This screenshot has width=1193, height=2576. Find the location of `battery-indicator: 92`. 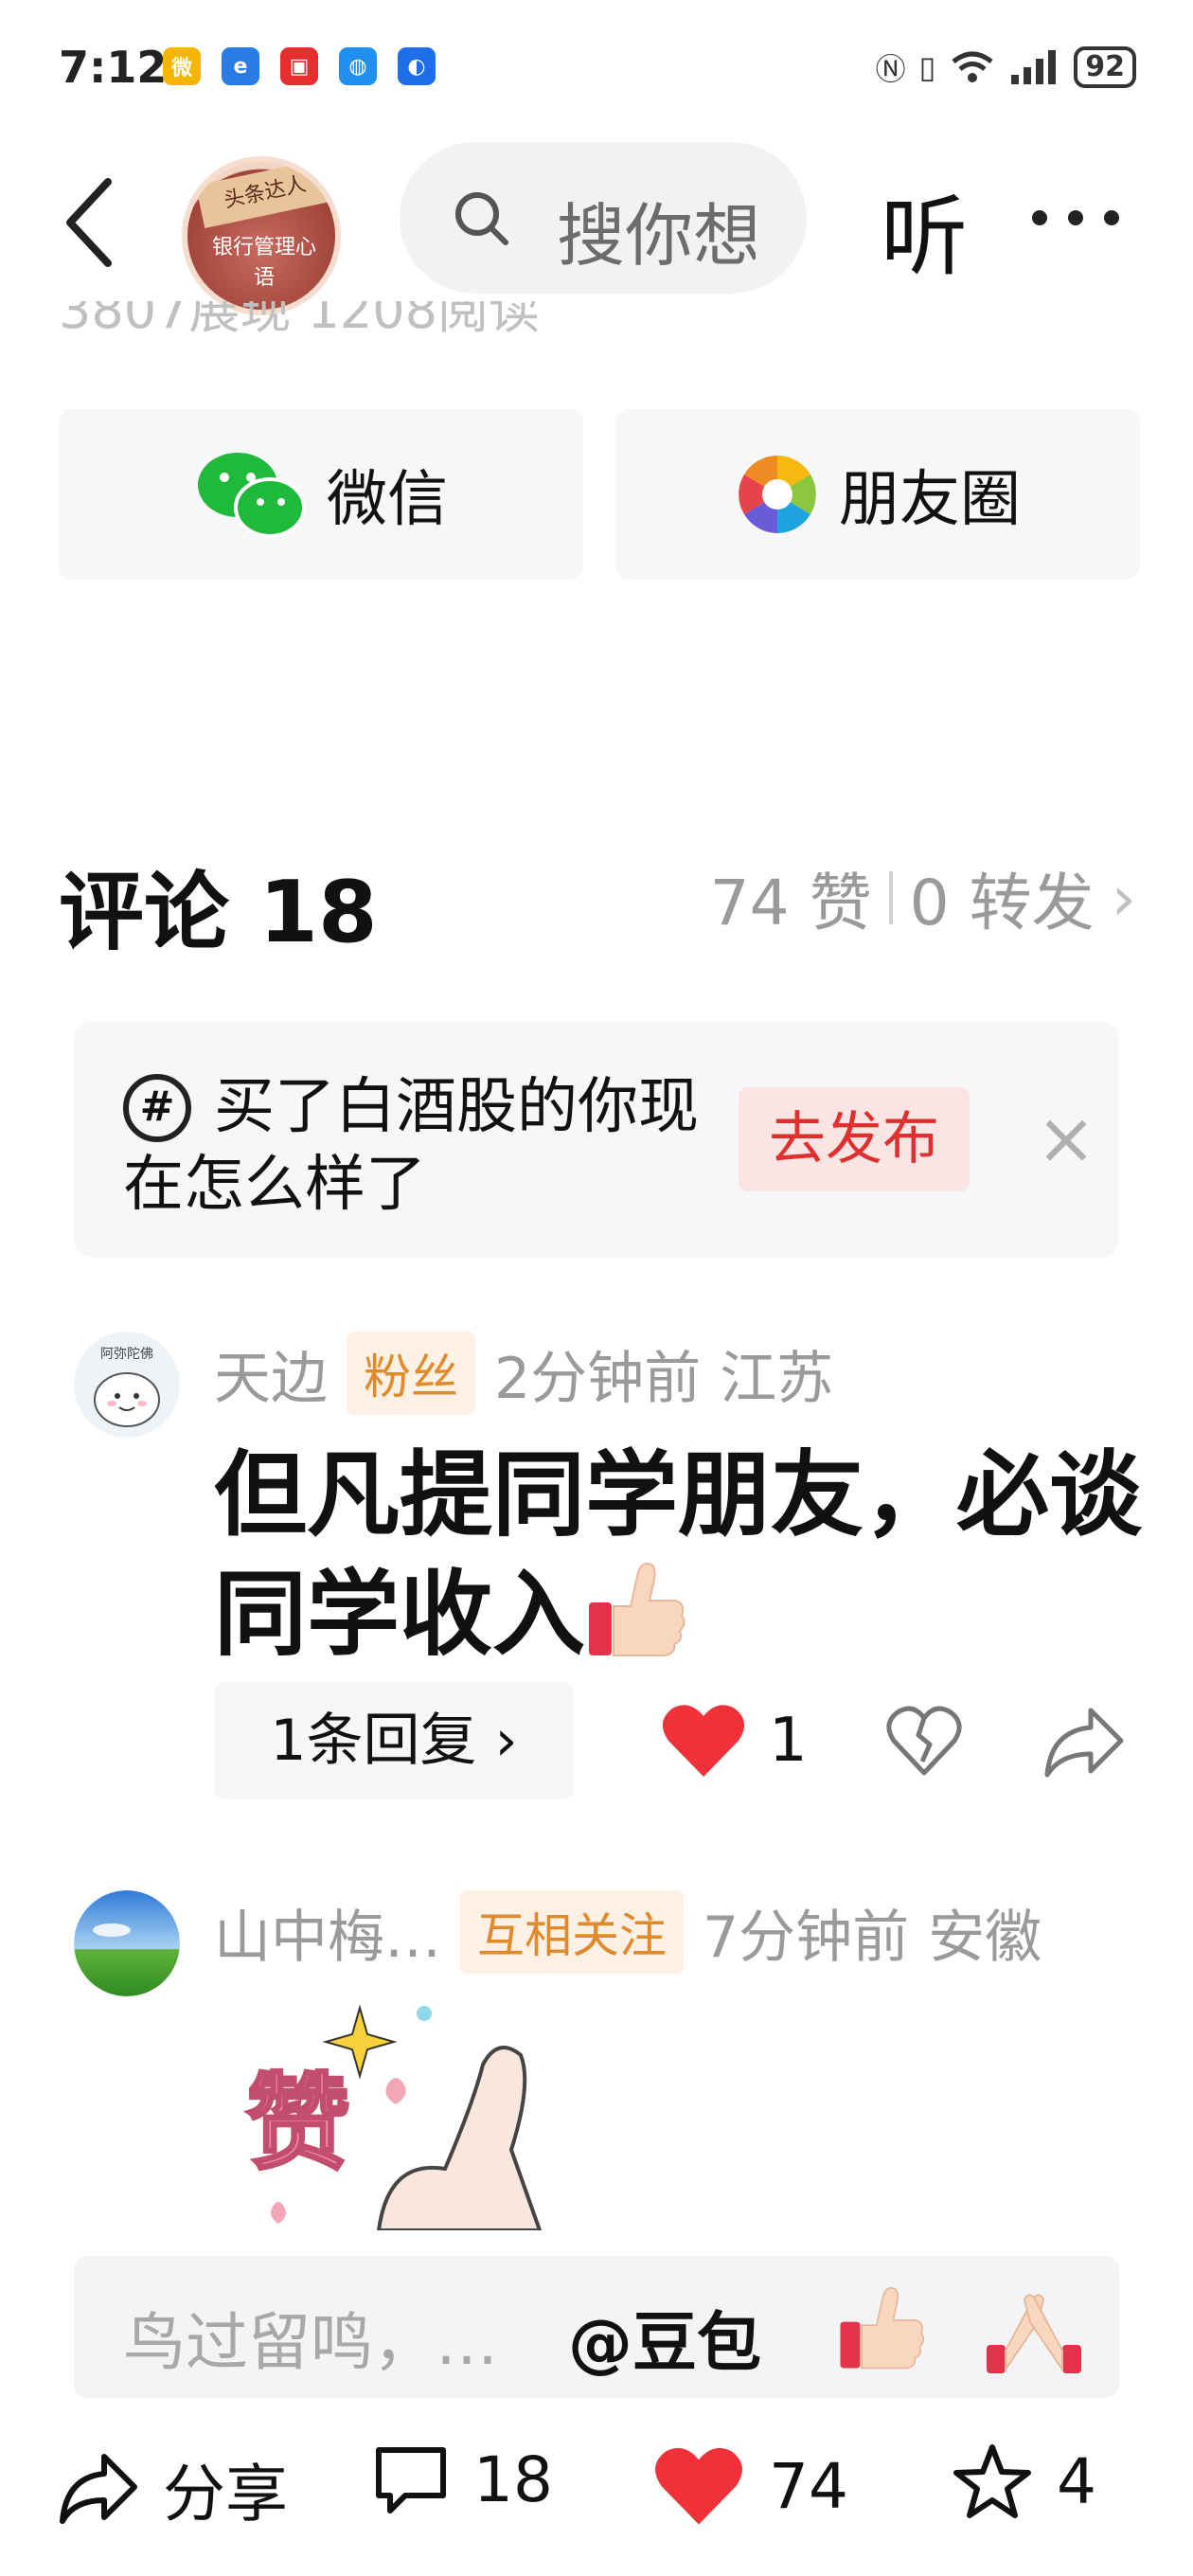

battery-indicator: 92 is located at coordinates (1105, 67).